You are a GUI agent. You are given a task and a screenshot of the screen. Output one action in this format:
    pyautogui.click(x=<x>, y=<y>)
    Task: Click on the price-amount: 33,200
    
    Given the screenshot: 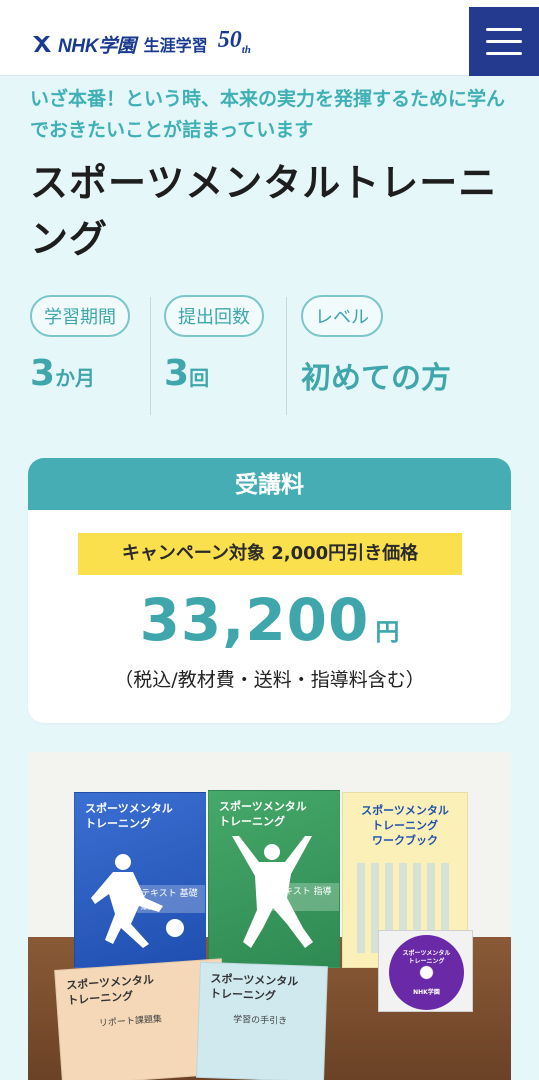 What is the action you would take?
    pyautogui.click(x=254, y=620)
    